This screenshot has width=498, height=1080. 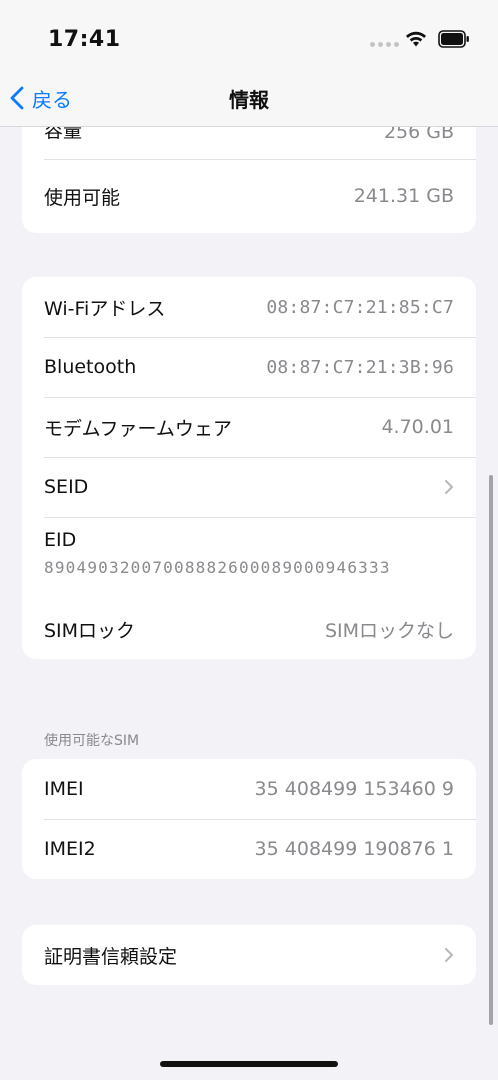 What do you see at coordinates (249, 307) in the screenshot?
I see `wifi-address-row: Wi-Fiアドレス 08:87:C7:21:85:C7` at bounding box center [249, 307].